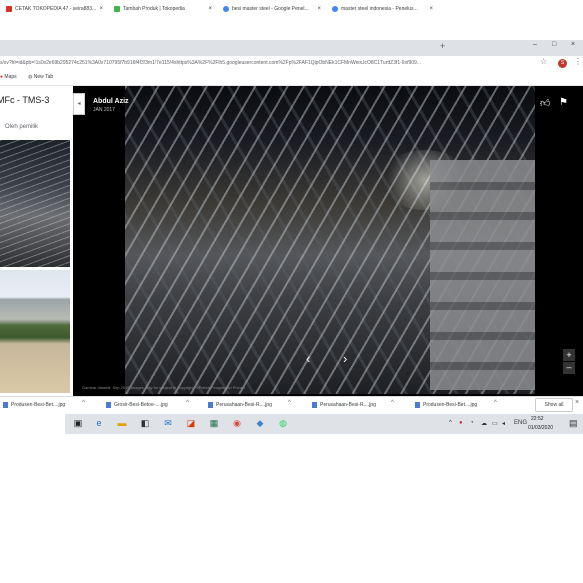 This screenshot has height=583, width=583. Describe the element at coordinates (214, 423) in the screenshot. I see `excel-icon: ▦` at that location.